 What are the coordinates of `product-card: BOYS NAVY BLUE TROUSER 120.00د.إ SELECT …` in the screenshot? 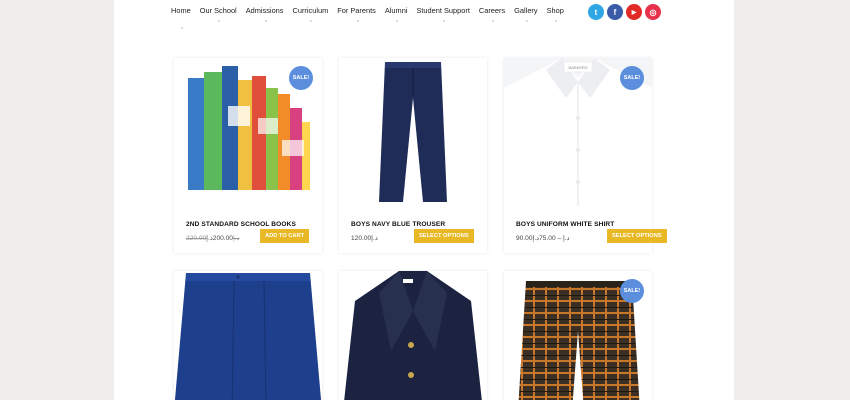 It's located at (413, 155).